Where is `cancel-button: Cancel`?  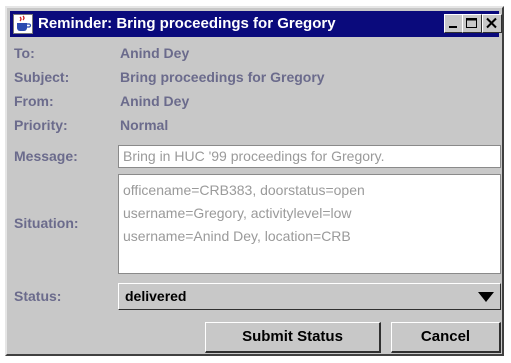 cancel-button: Cancel is located at coordinates (446, 337).